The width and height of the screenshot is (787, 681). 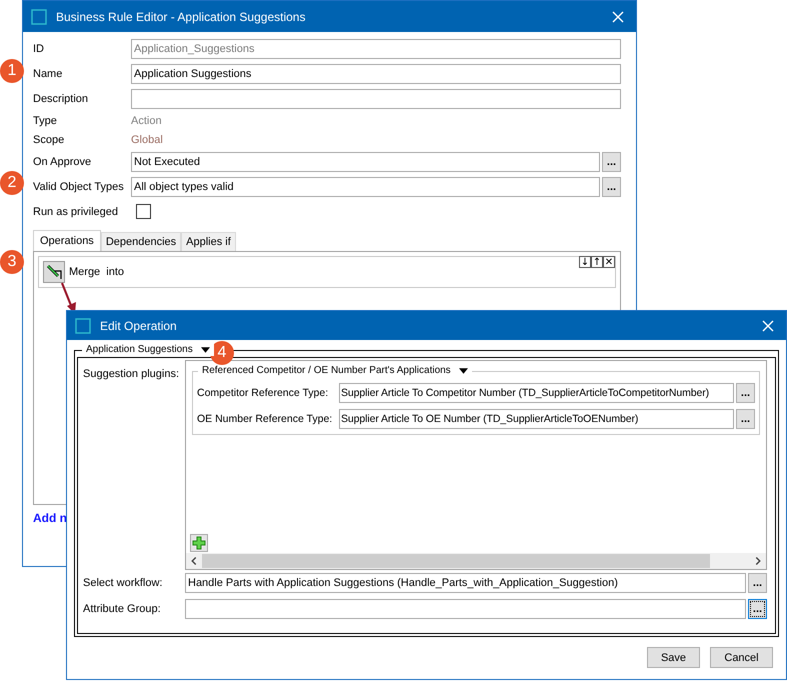 What do you see at coordinates (39, 48) in the screenshot?
I see `field-label: ID` at bounding box center [39, 48].